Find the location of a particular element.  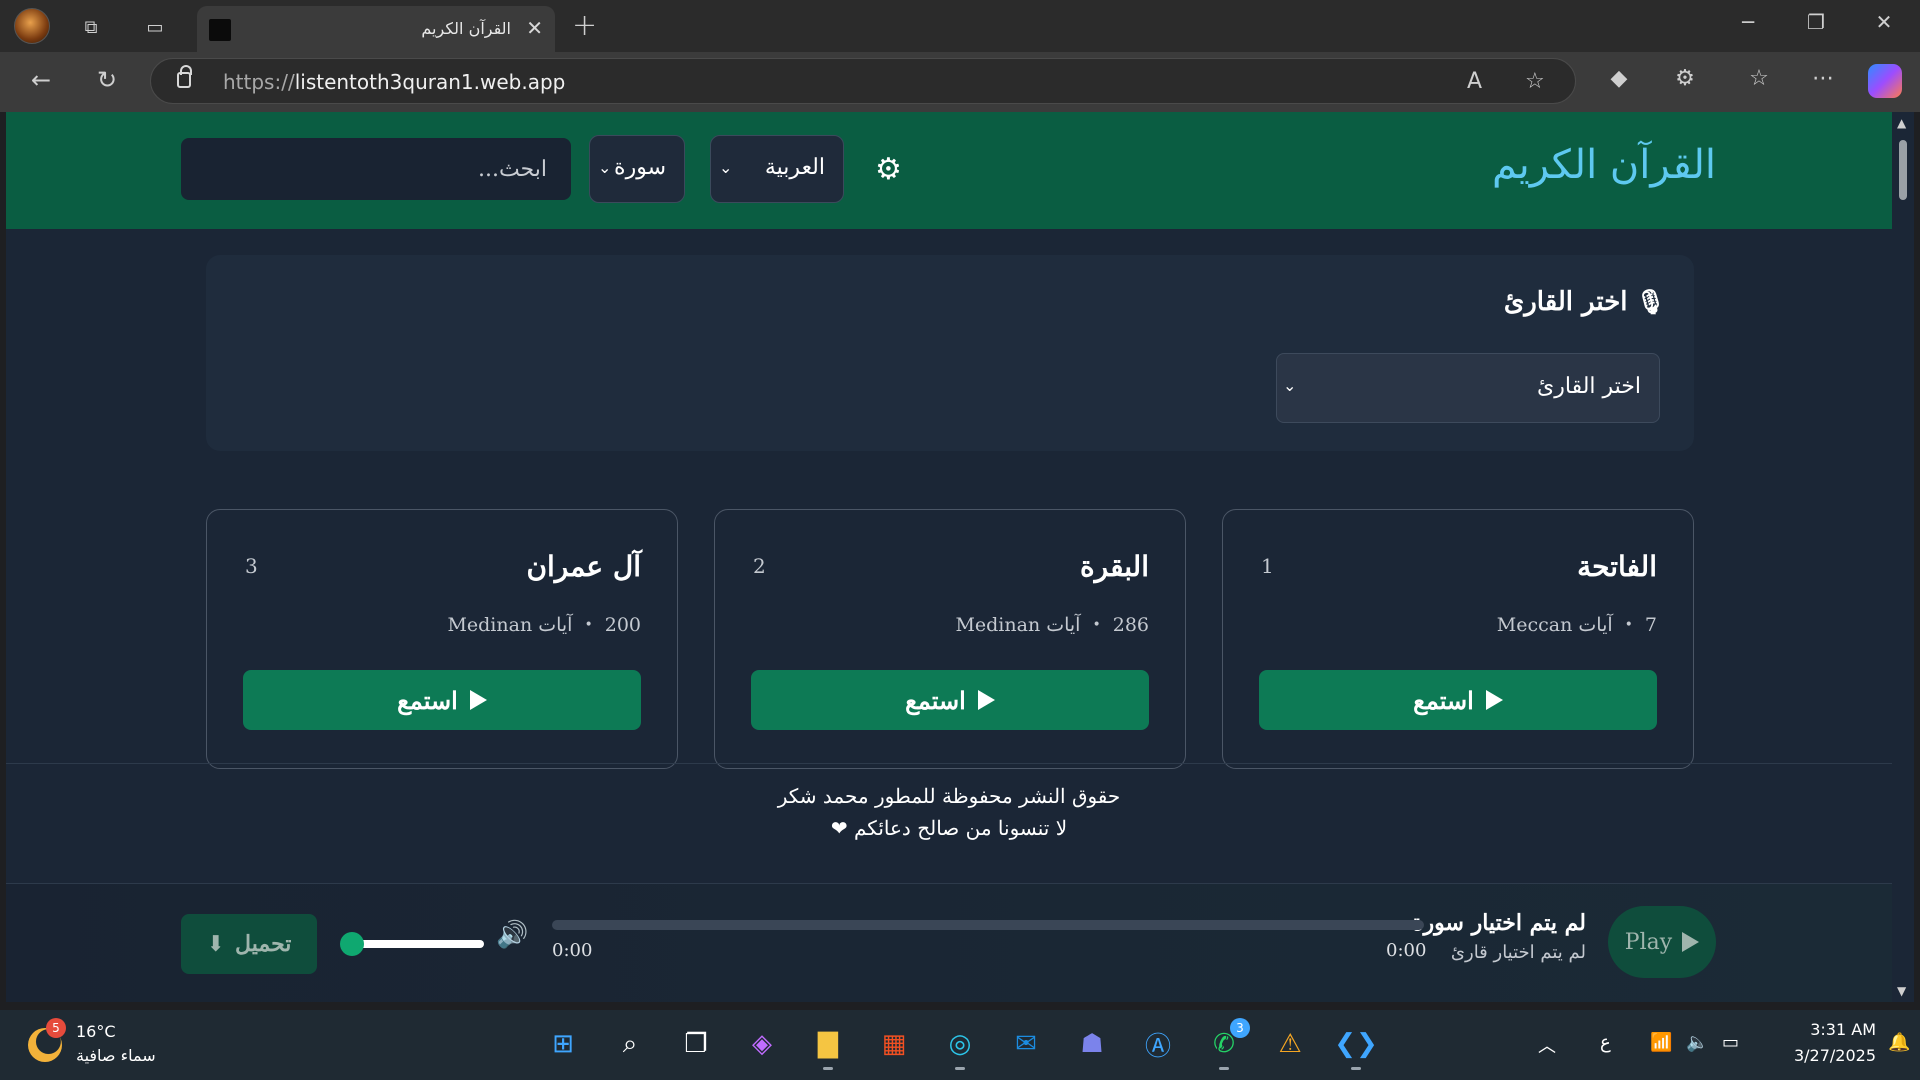

weather-temperature: 16°C is located at coordinates (96, 1031).